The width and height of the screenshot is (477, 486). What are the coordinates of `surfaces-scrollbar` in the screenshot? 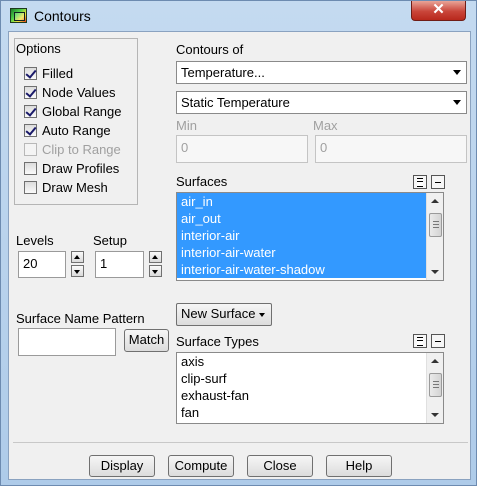 It's located at (434, 236).